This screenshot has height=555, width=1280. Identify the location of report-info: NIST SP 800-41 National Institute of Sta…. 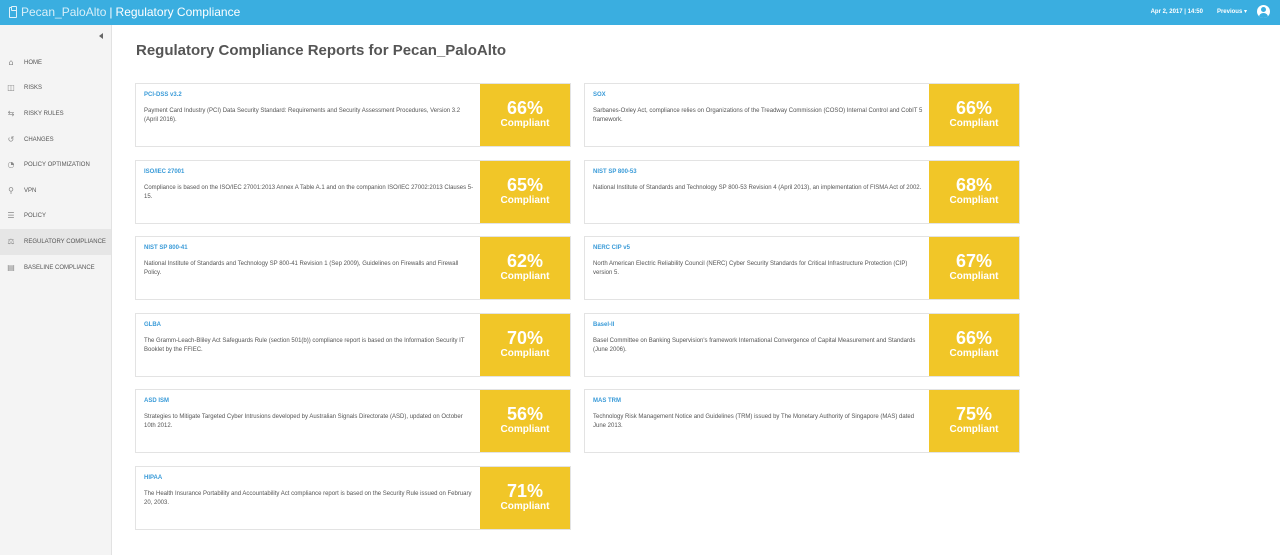
(309, 261).